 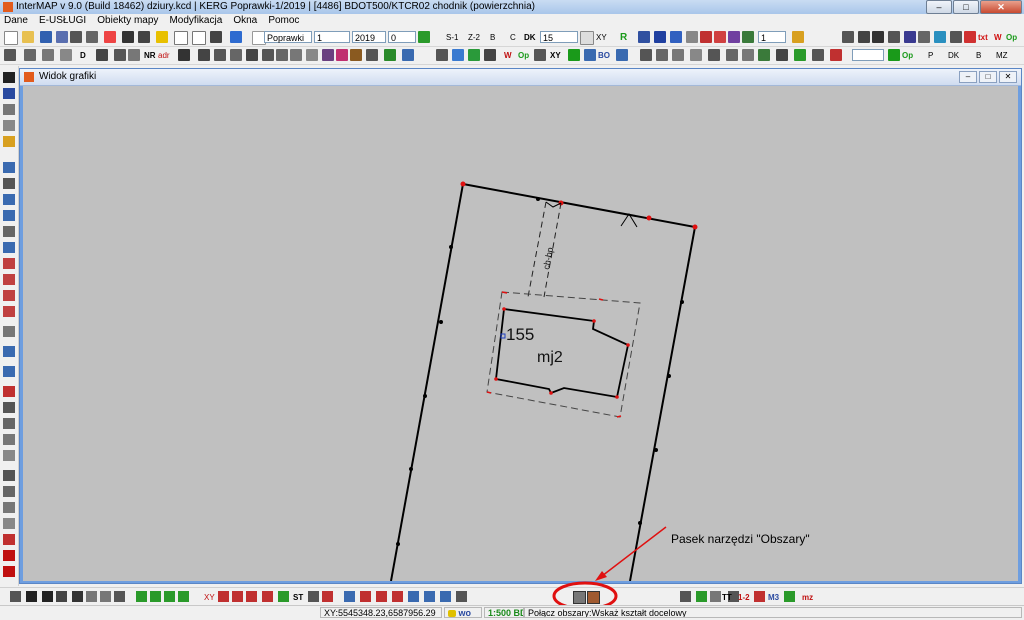 I want to click on blue-tool-icon, so click(x=622, y=55).